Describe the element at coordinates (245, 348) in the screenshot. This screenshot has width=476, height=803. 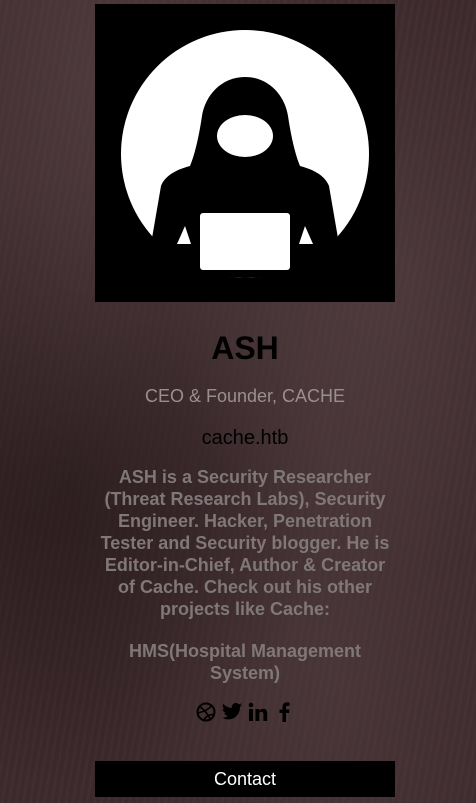
I see `profile-name: ASH` at that location.